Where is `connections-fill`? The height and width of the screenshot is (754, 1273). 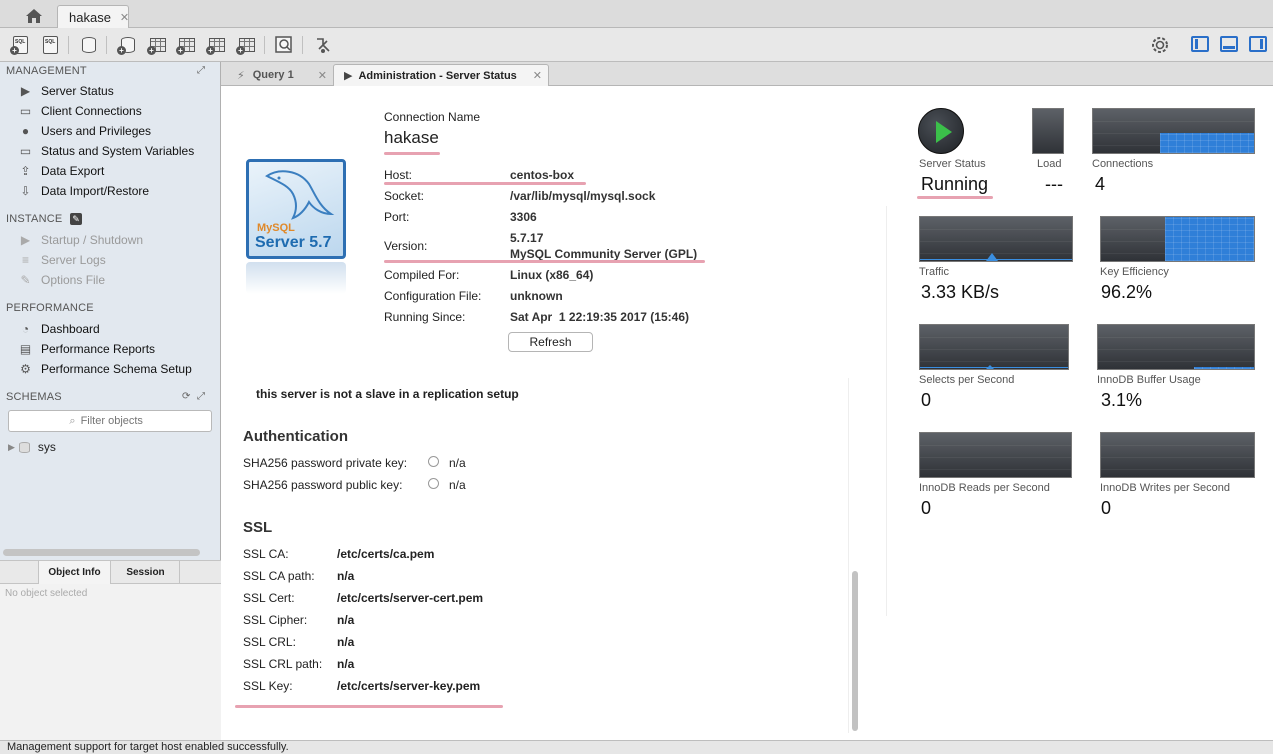 connections-fill is located at coordinates (1207, 143).